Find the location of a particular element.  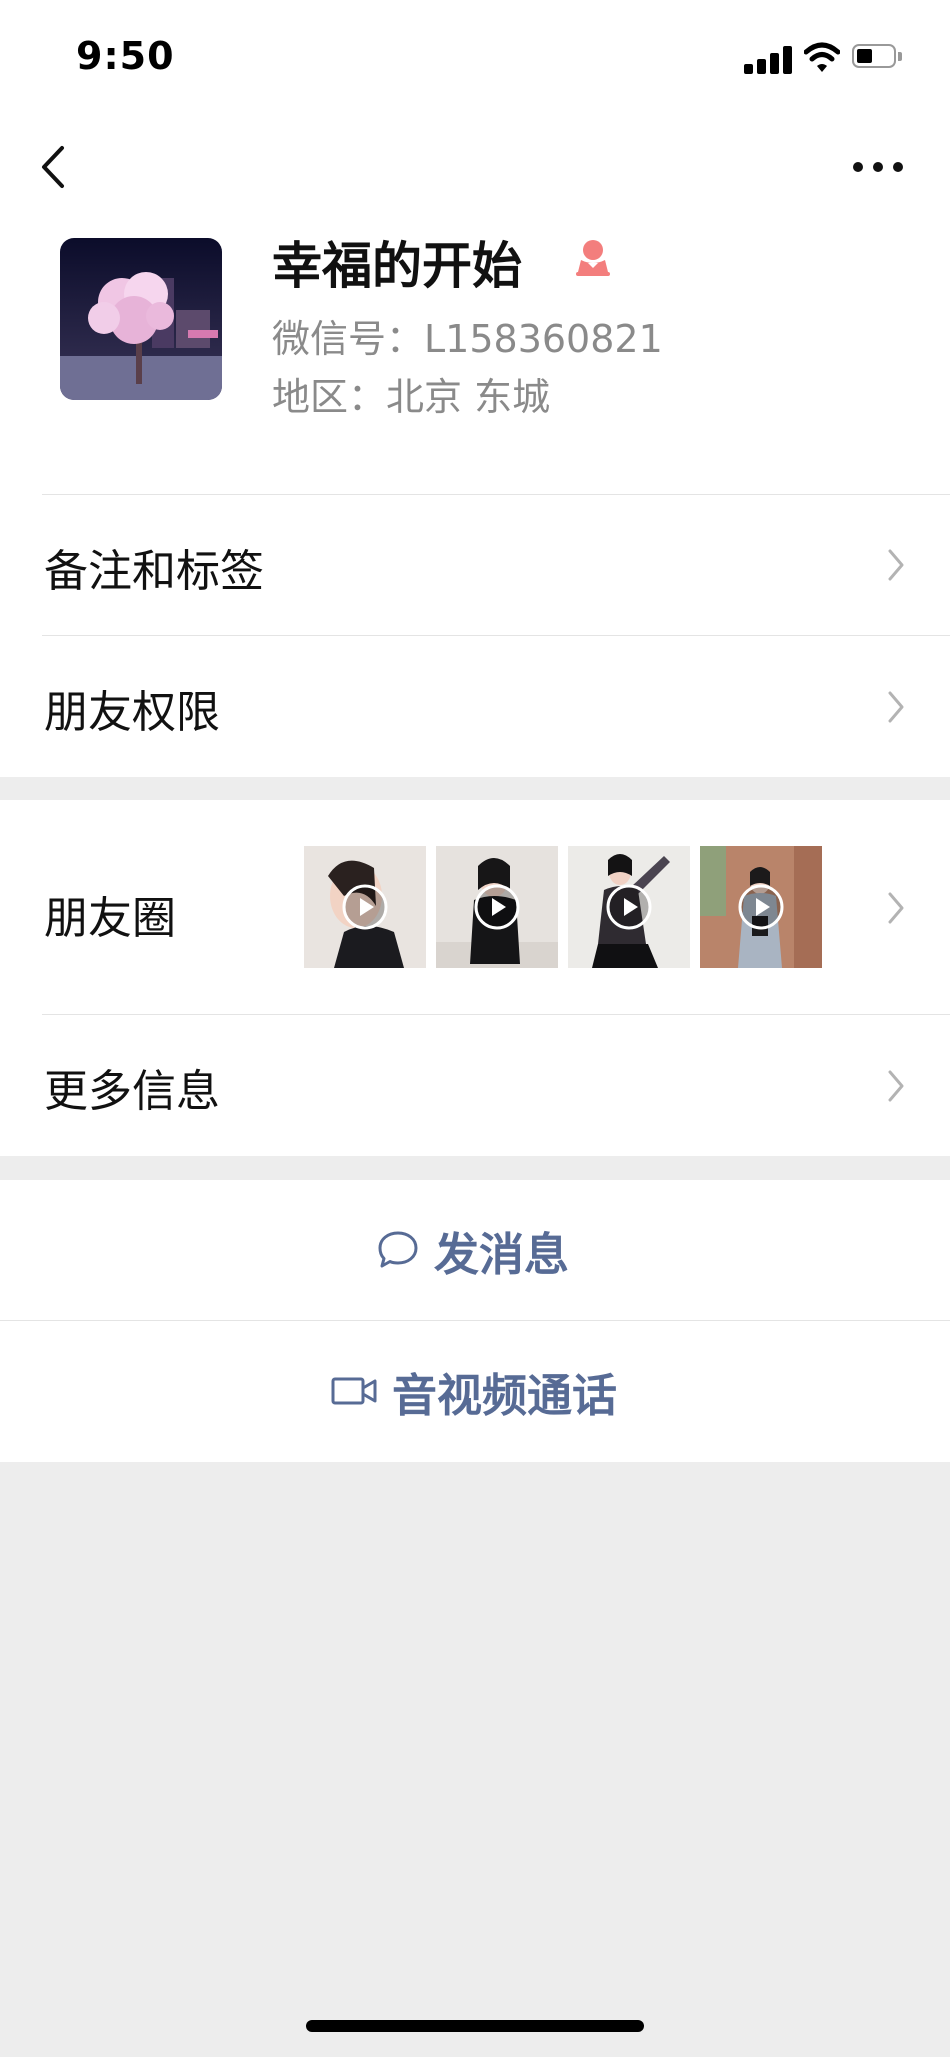

av-call-label: 音视频通话 is located at coordinates (505, 1395).